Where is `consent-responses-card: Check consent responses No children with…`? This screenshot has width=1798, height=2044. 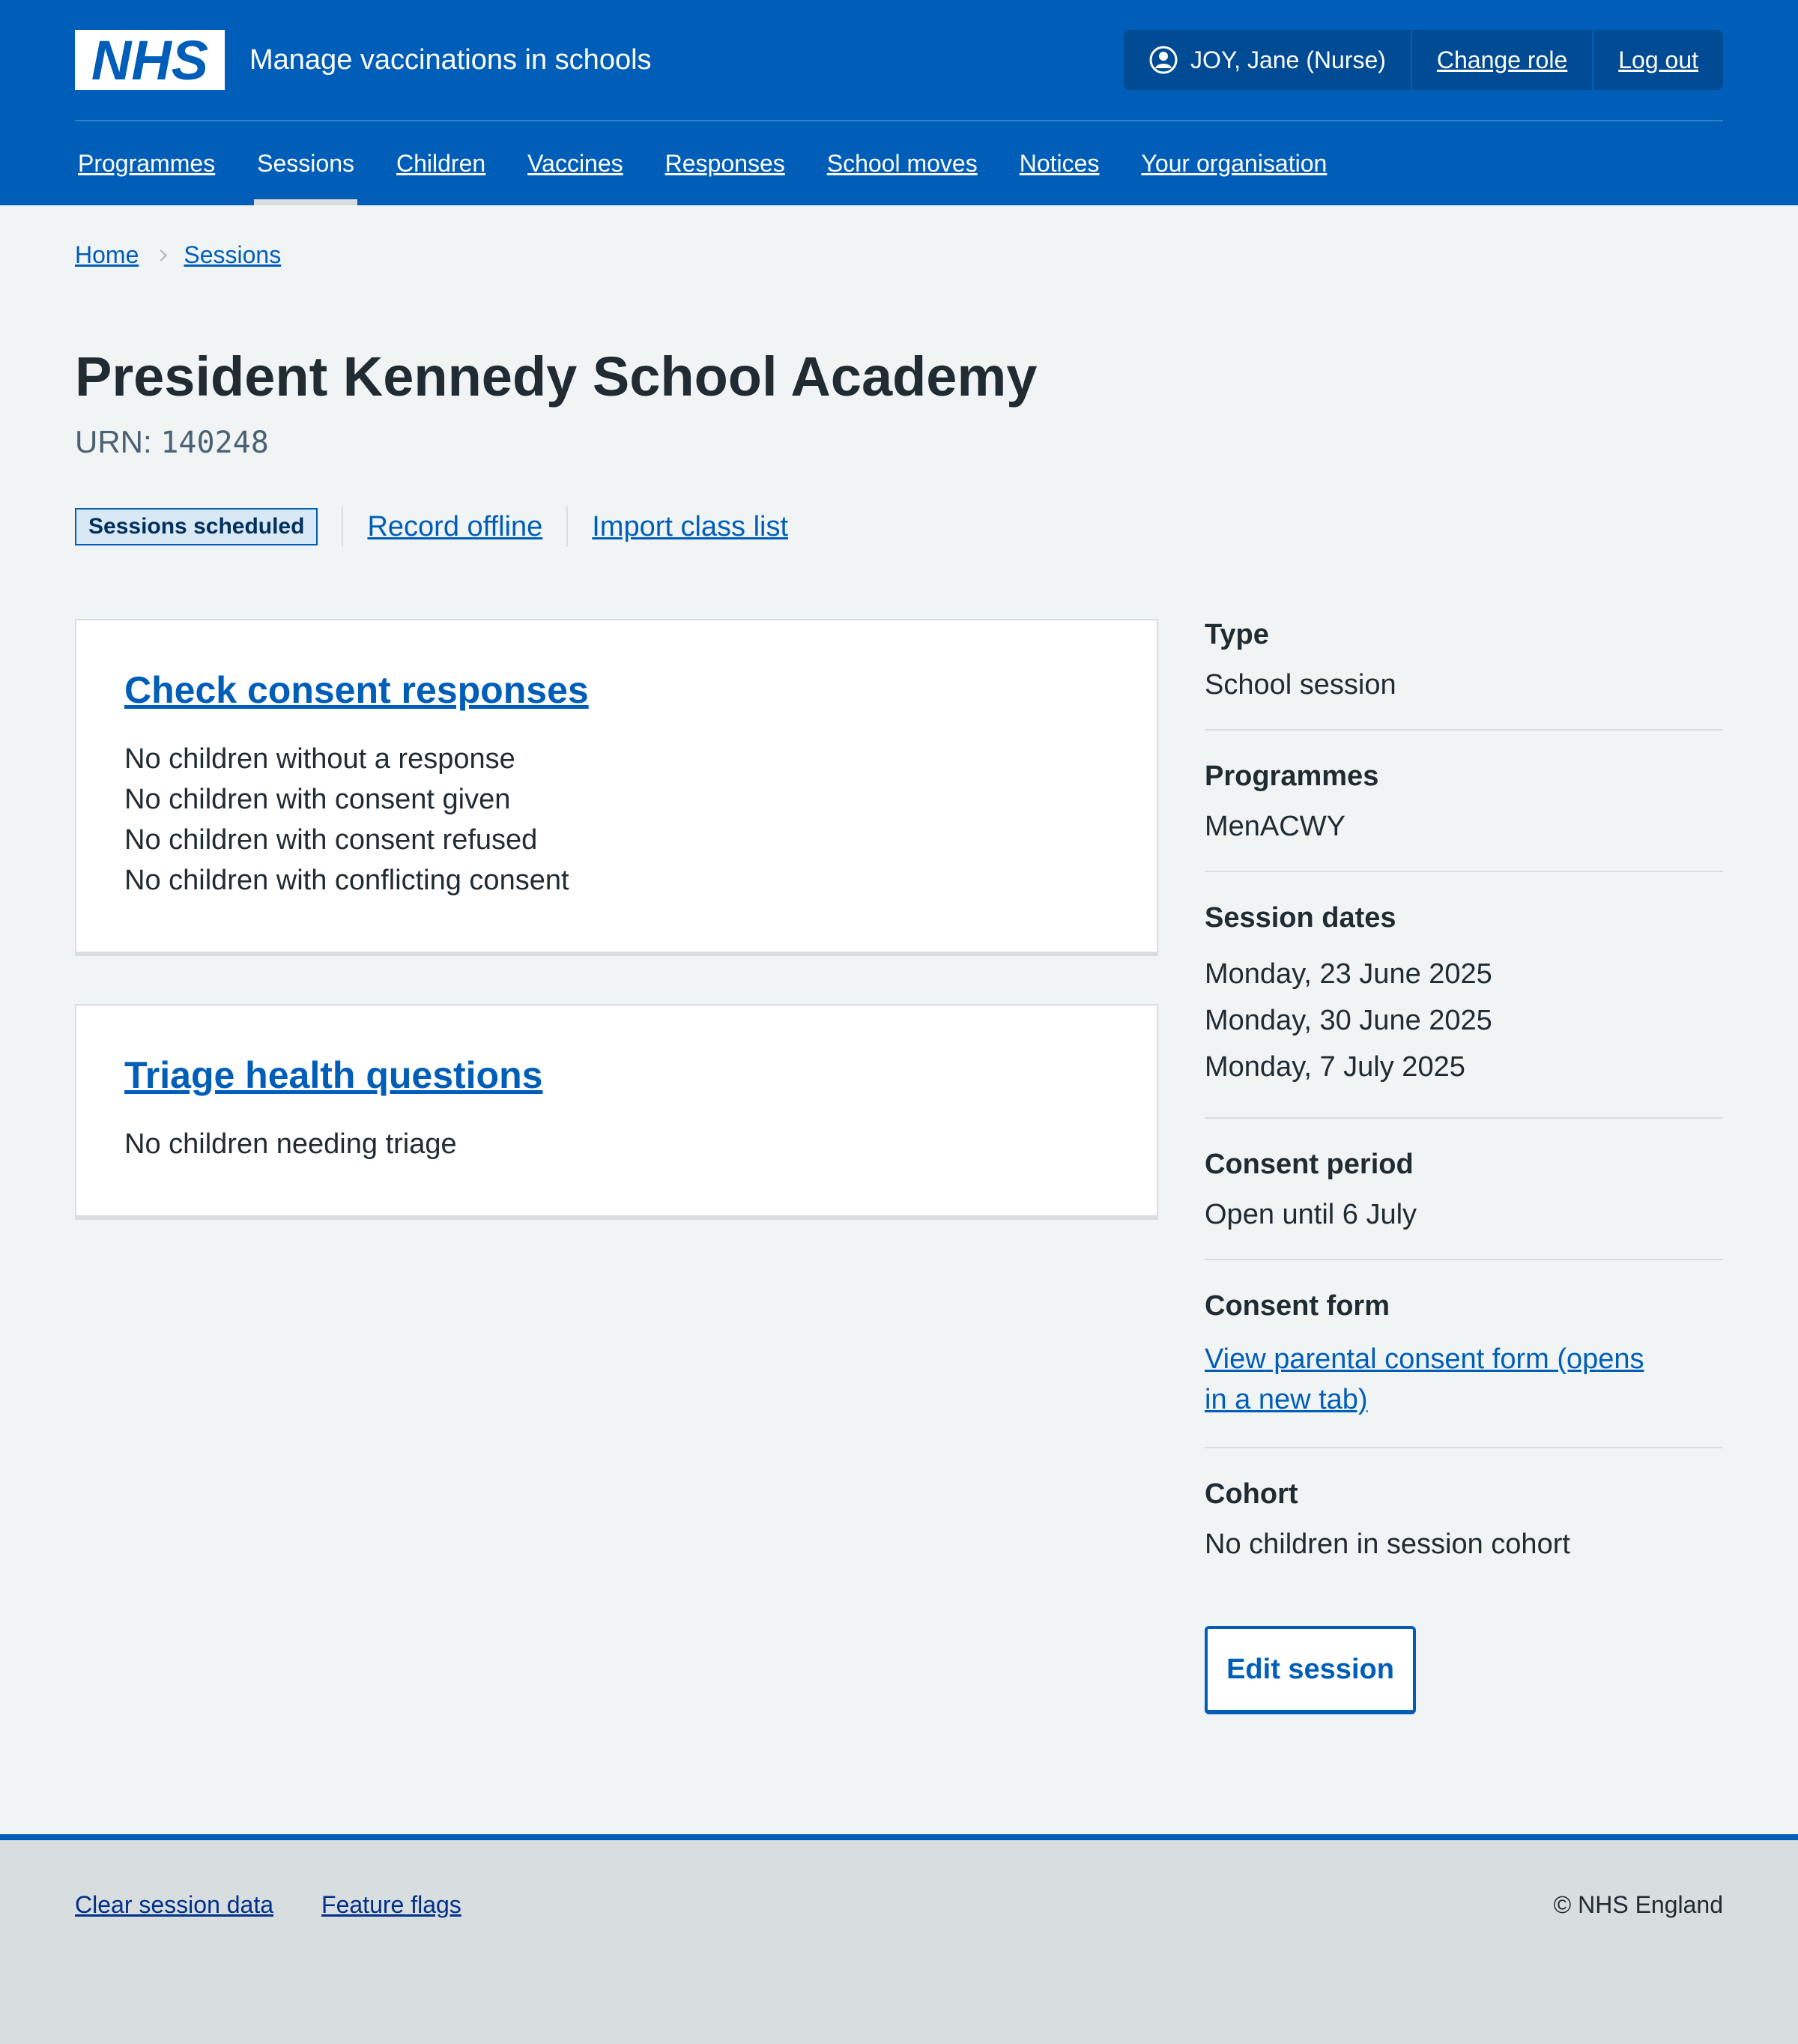
consent-responses-card: Check consent responses No children with… is located at coordinates (616, 787).